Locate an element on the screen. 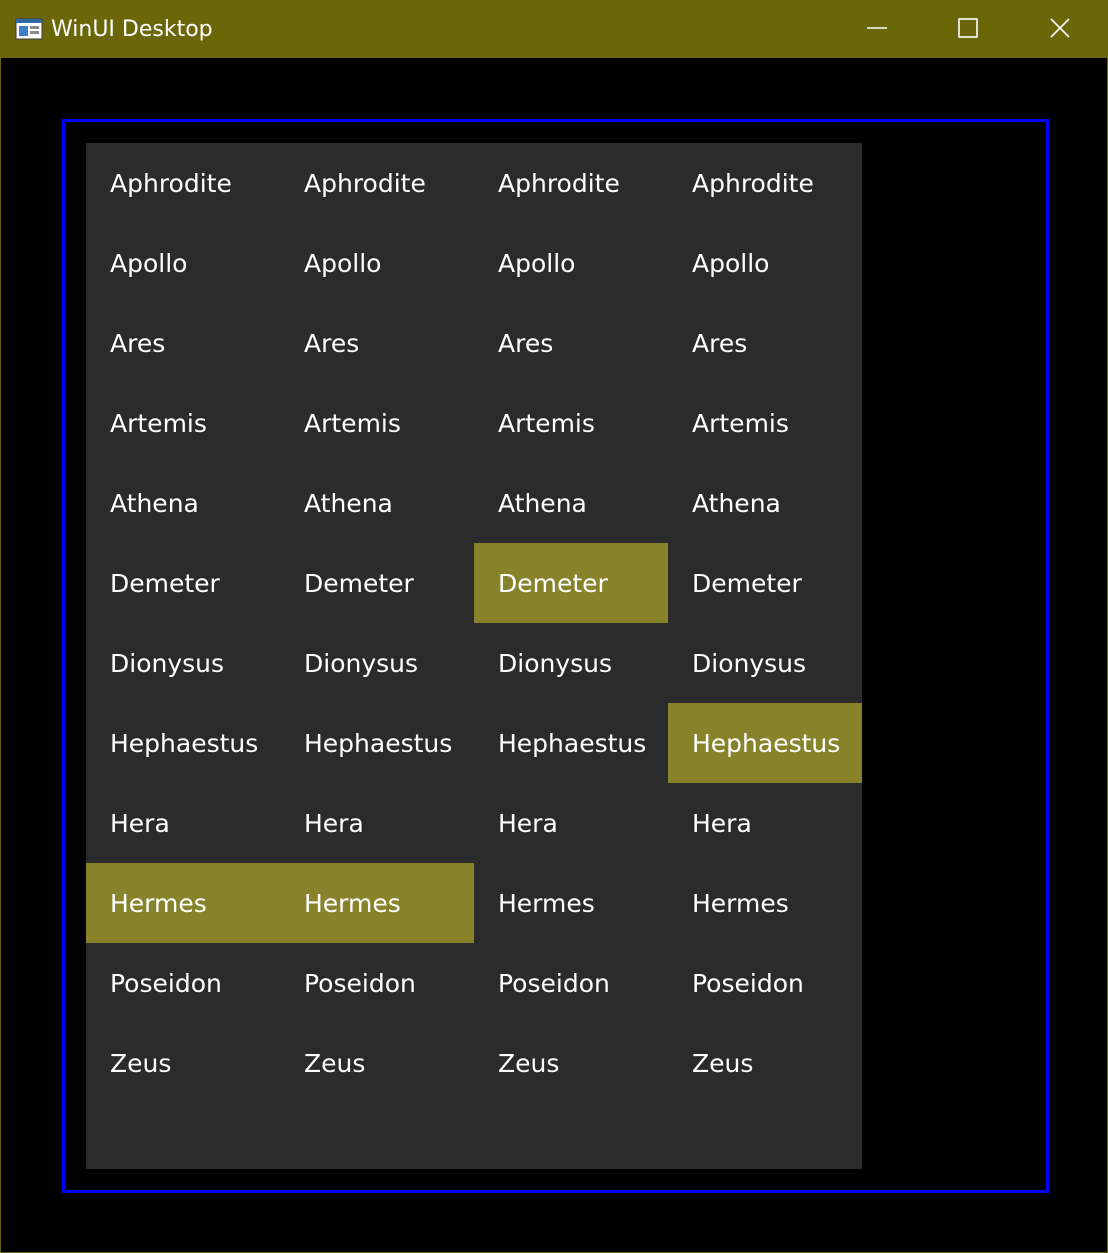  minimize-icon is located at coordinates (877, 30).